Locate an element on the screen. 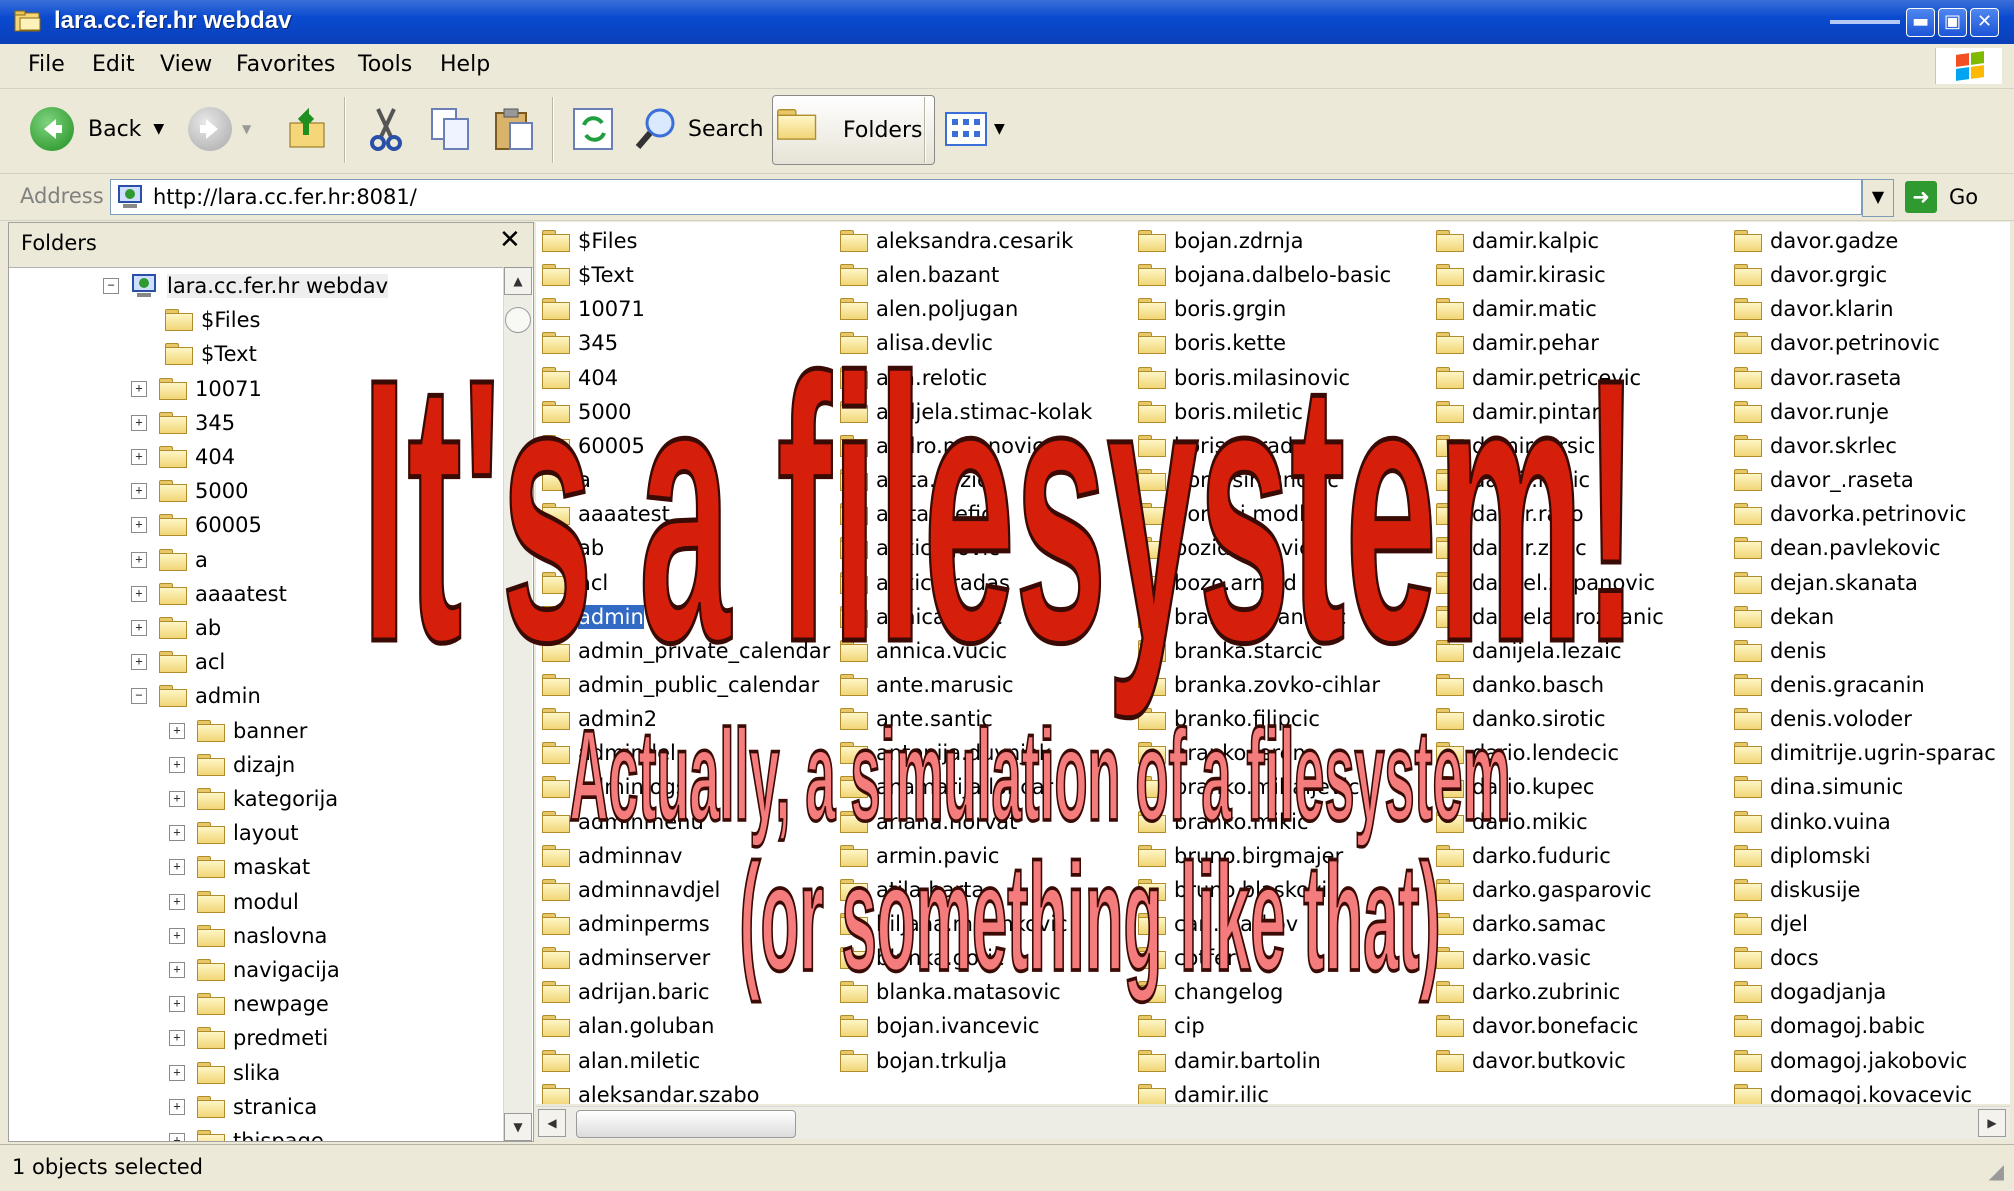 The image size is (2014, 1191). file-item: blanka.matasovic is located at coordinates (950, 992).